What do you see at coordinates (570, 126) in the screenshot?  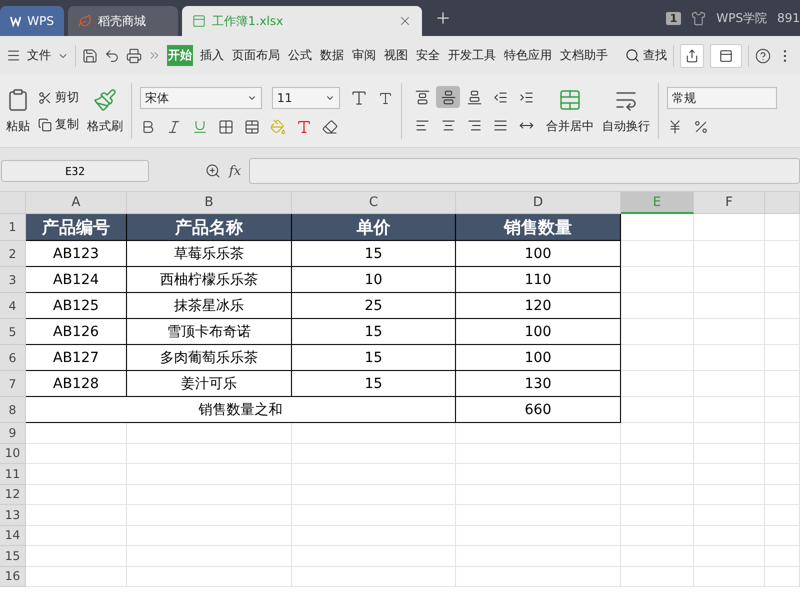 I see `merge-center-button: 合并居中` at bounding box center [570, 126].